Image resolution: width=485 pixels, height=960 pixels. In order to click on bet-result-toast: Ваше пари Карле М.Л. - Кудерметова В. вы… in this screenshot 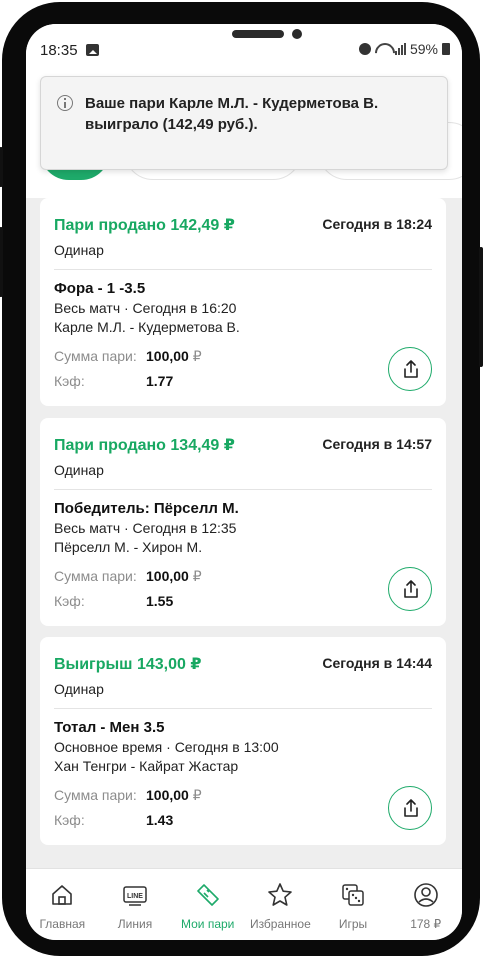, I will do `click(244, 123)`.